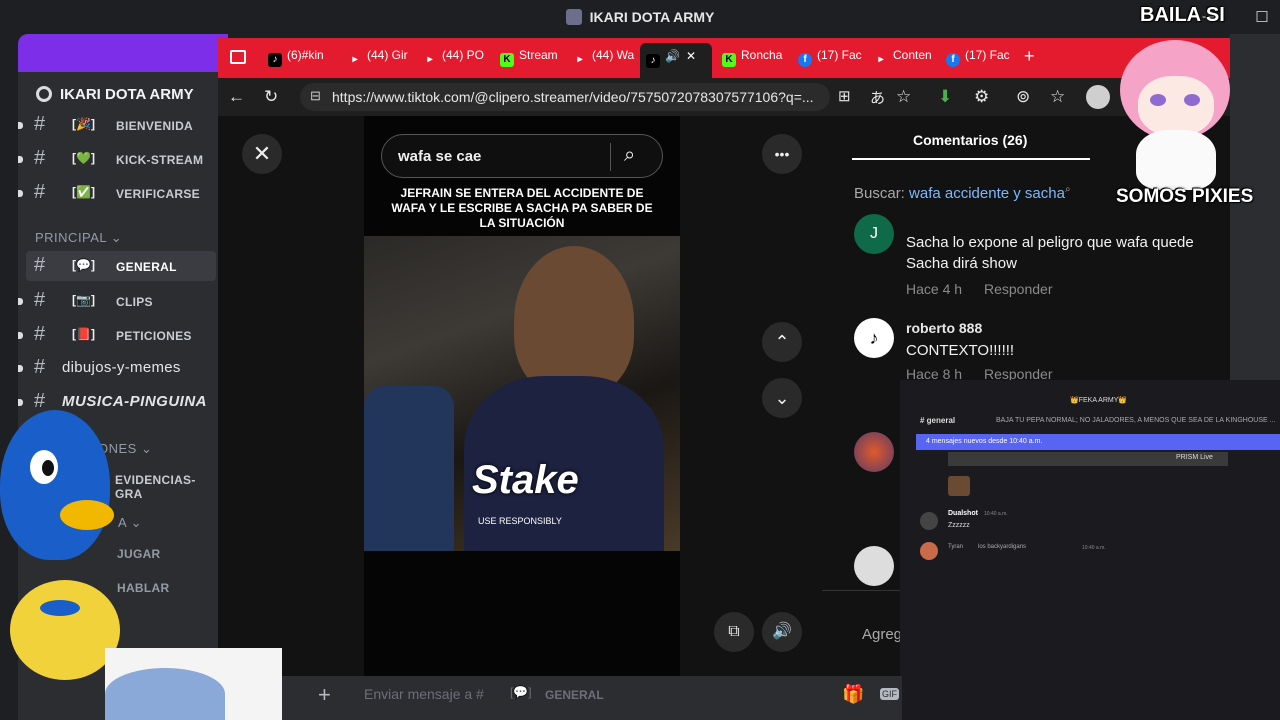 Image resolution: width=1280 pixels, height=720 pixels. Describe the element at coordinates (236, 97) in the screenshot. I see `back-icon: ←` at that location.